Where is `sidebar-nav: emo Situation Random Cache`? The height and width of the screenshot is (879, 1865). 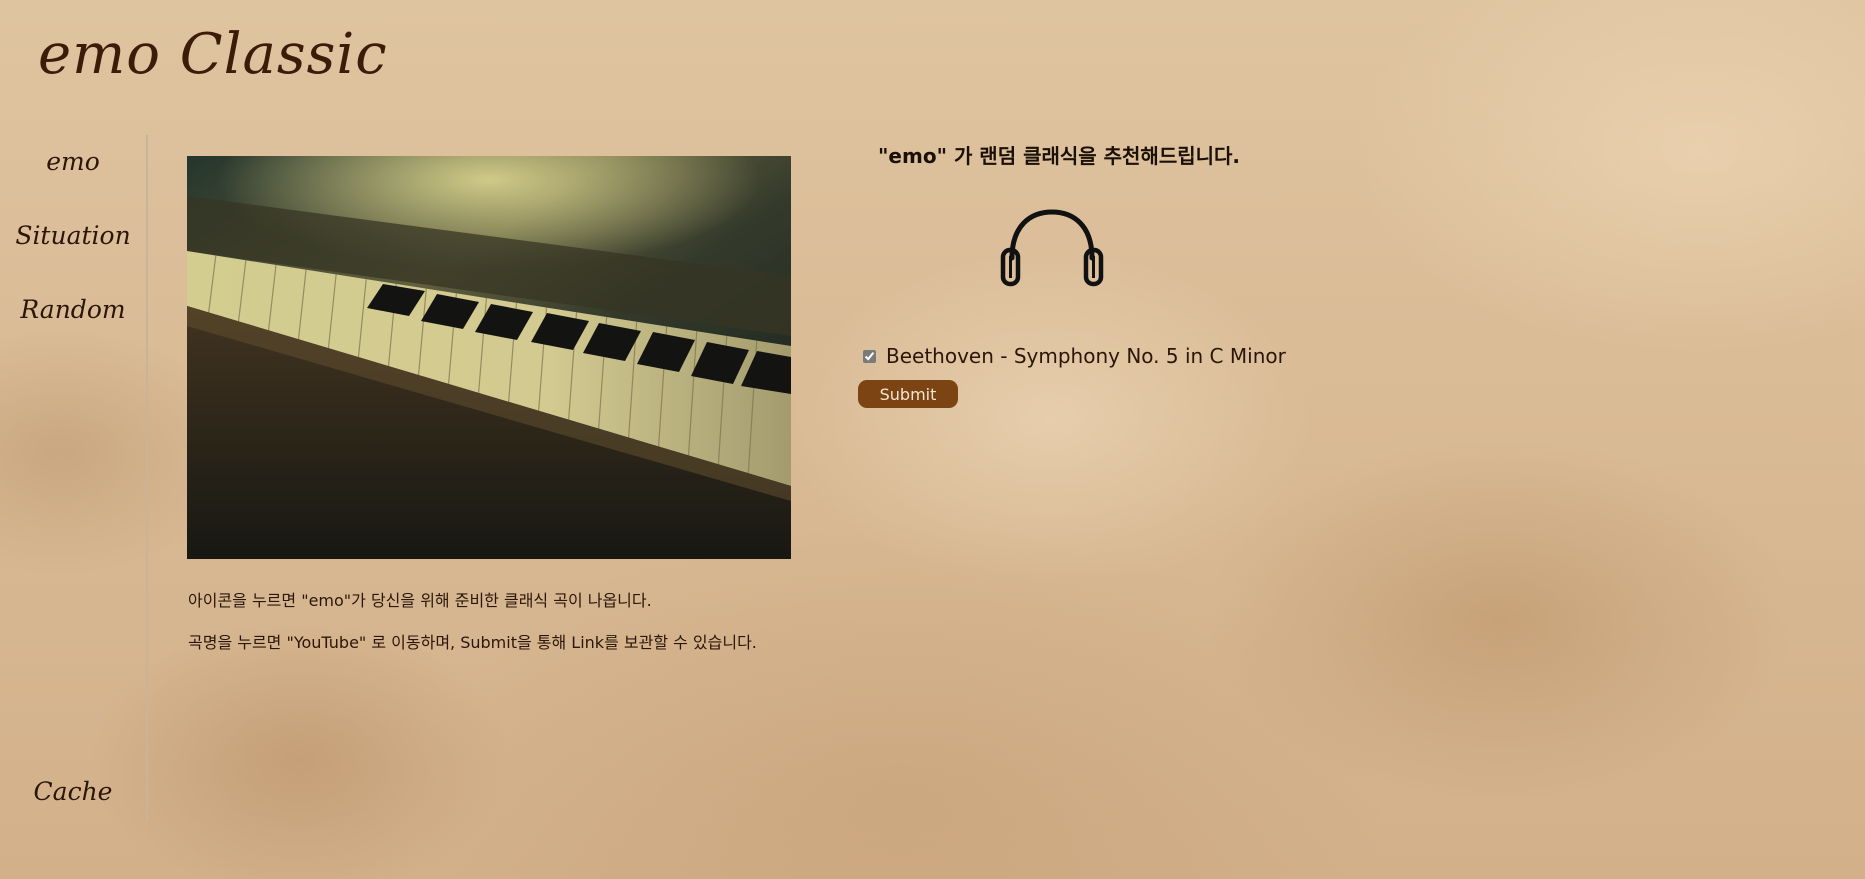
sidebar-nav: emo Situation Random Cache is located at coordinates (74, 477).